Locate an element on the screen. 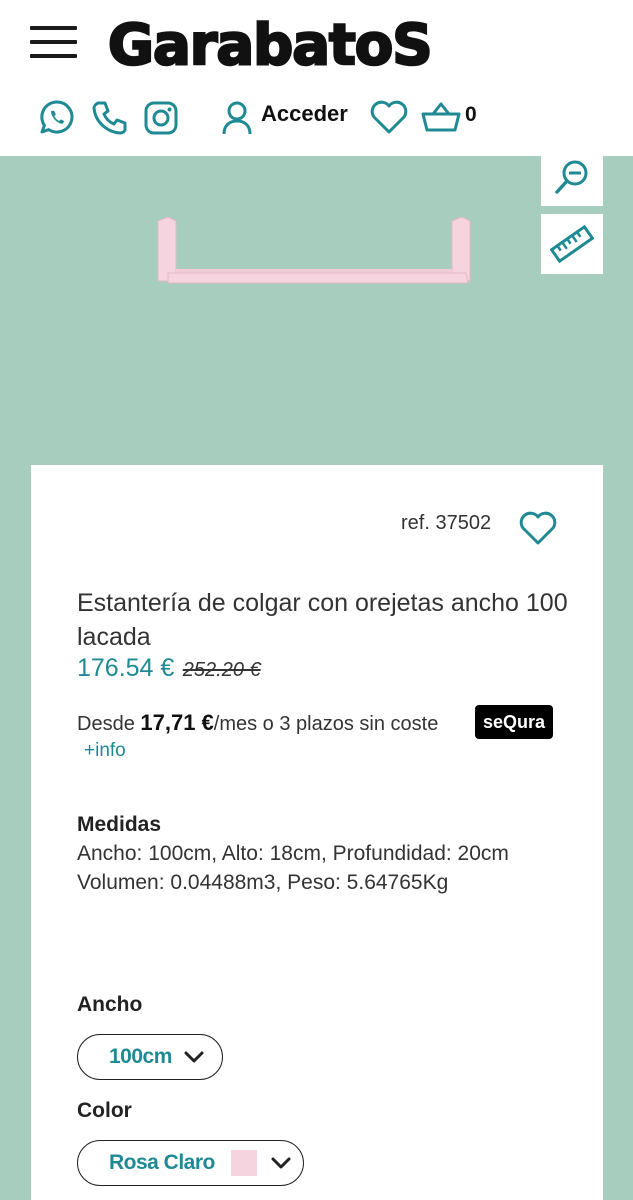 The image size is (633, 1200). color-swatch is located at coordinates (243, 1163).